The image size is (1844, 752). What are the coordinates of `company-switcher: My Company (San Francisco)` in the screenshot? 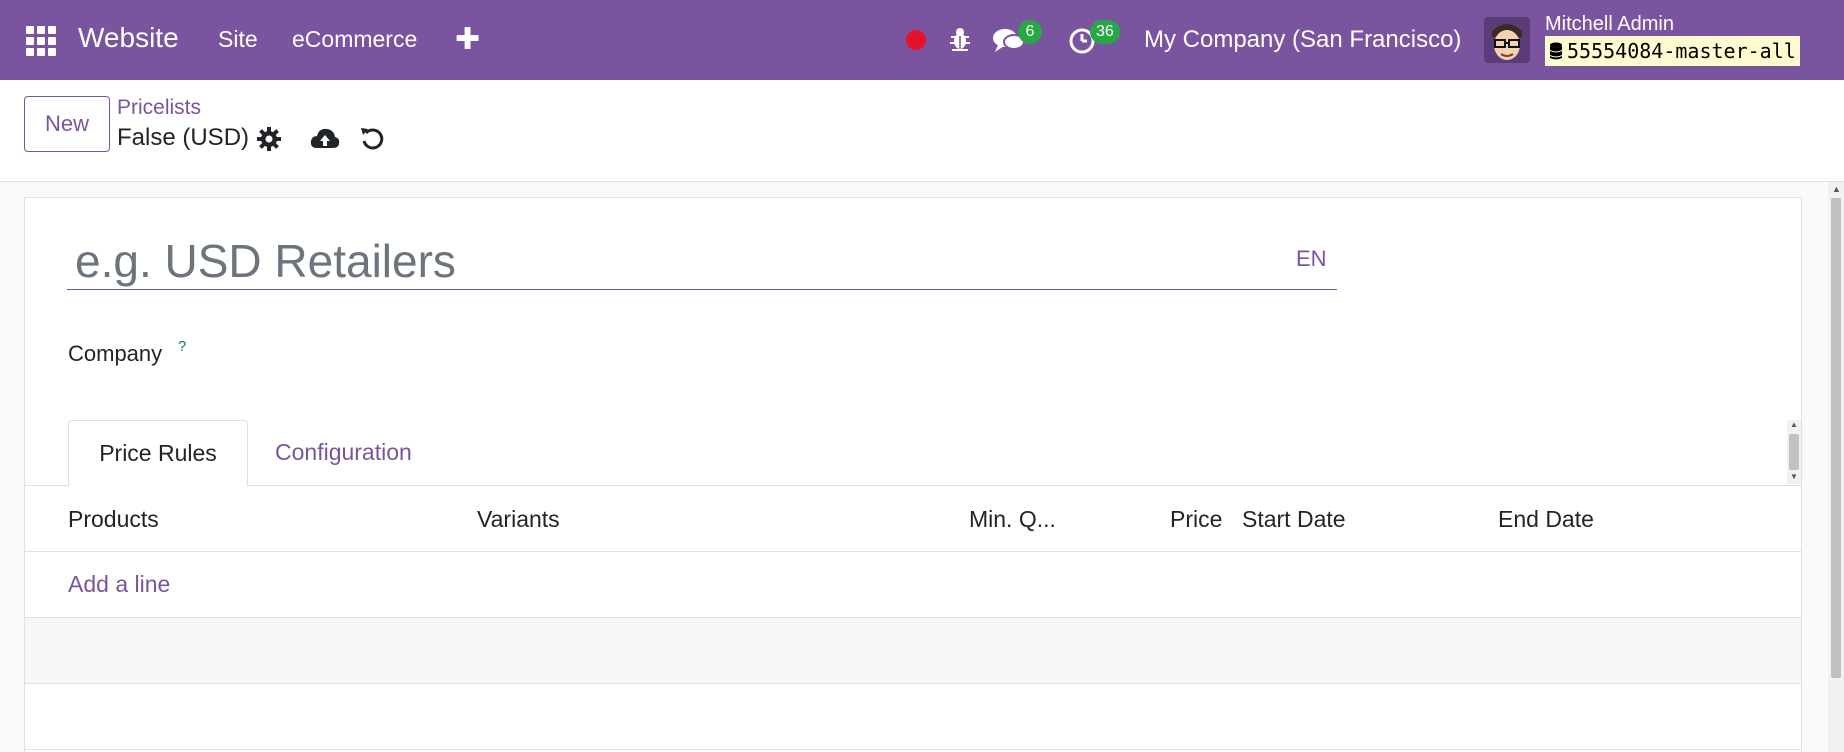 It's located at (1302, 40).